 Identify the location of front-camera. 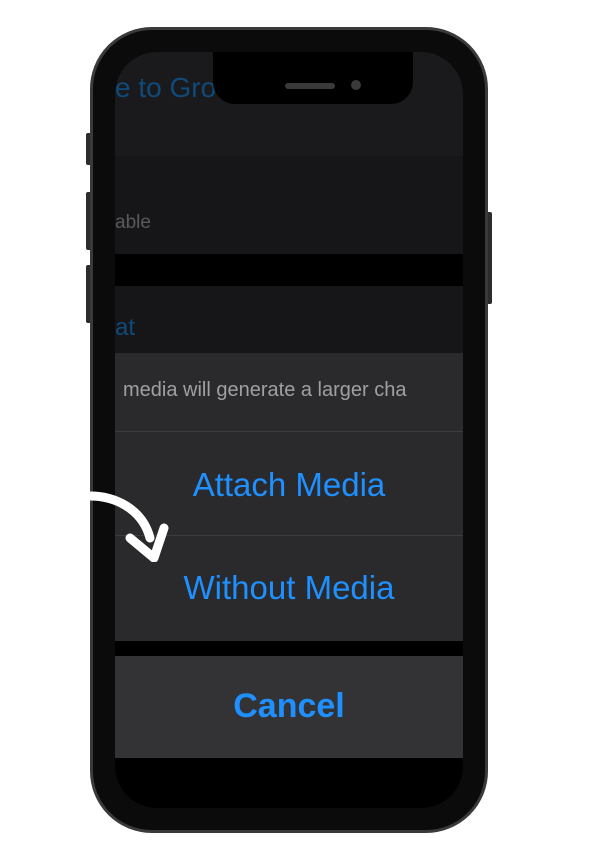
(356, 85).